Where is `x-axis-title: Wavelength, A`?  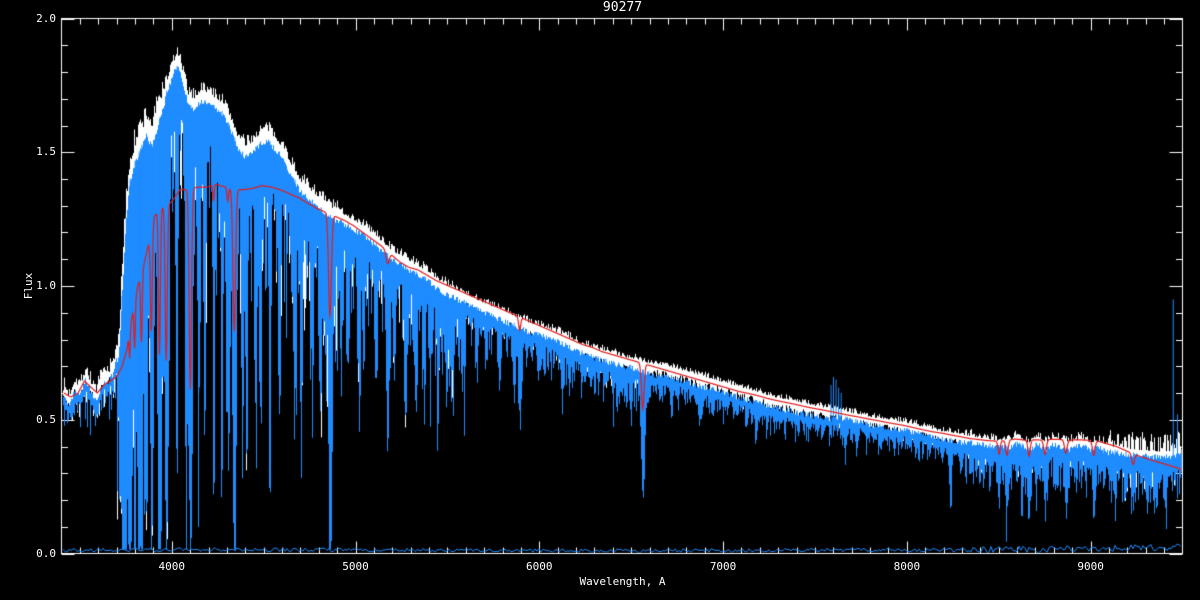 x-axis-title: Wavelength, A is located at coordinates (622, 581).